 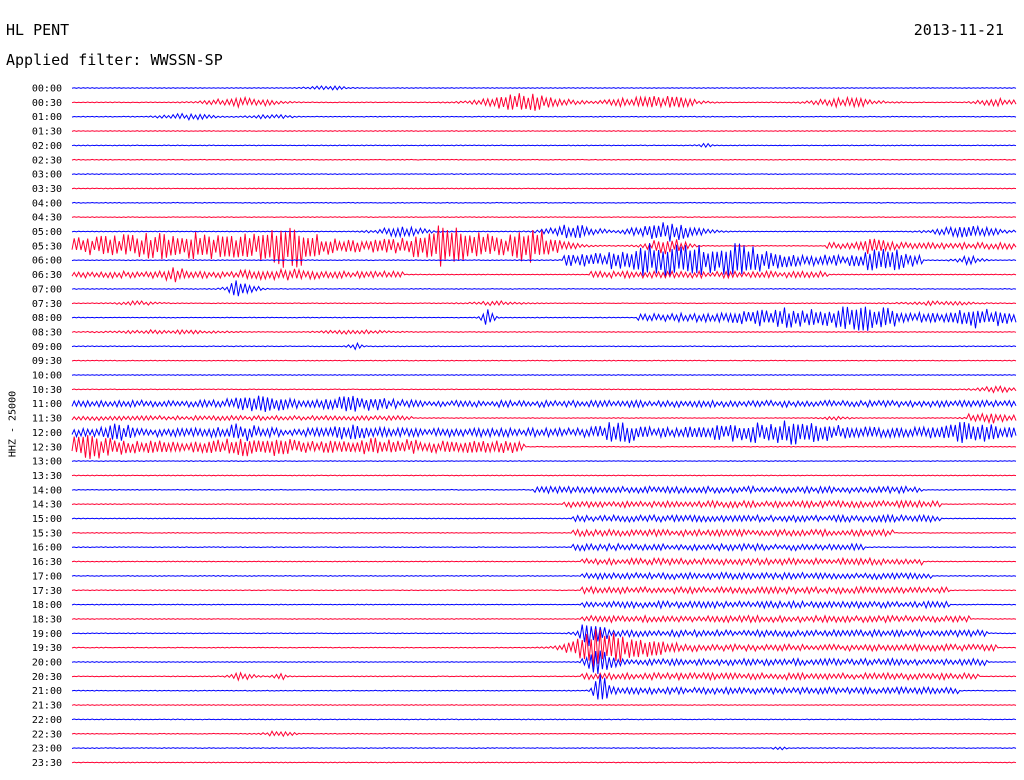 I want to click on time-tick-label: 14:30, so click(x=47, y=505).